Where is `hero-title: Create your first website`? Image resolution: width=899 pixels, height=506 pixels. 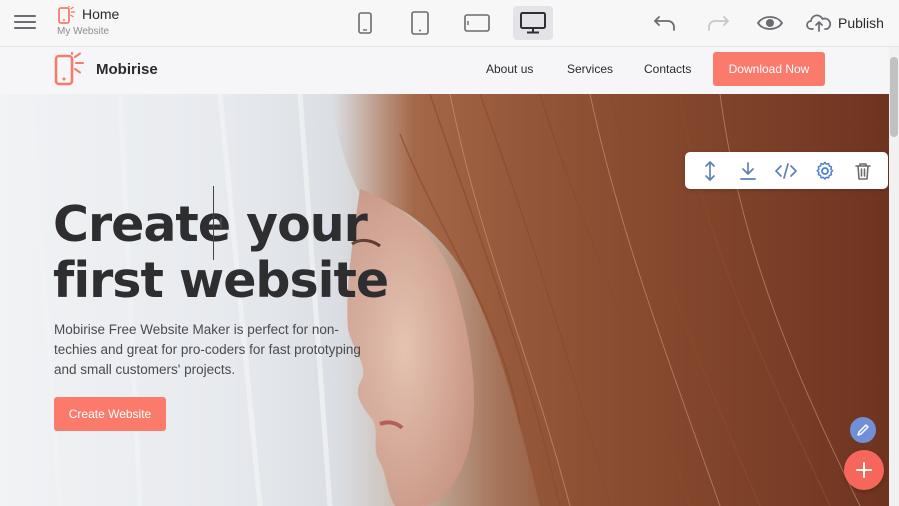 hero-title: Create your first website is located at coordinates (233, 253).